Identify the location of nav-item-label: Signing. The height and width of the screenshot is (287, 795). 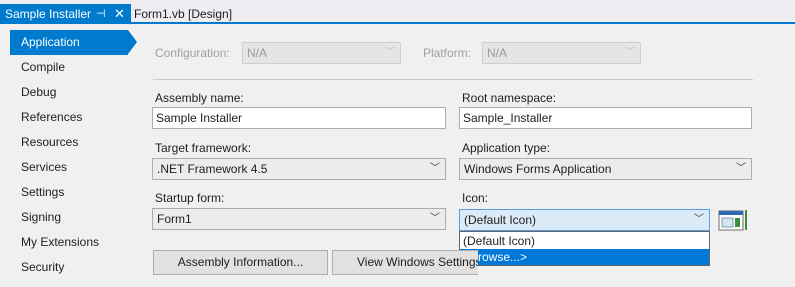
(41, 217).